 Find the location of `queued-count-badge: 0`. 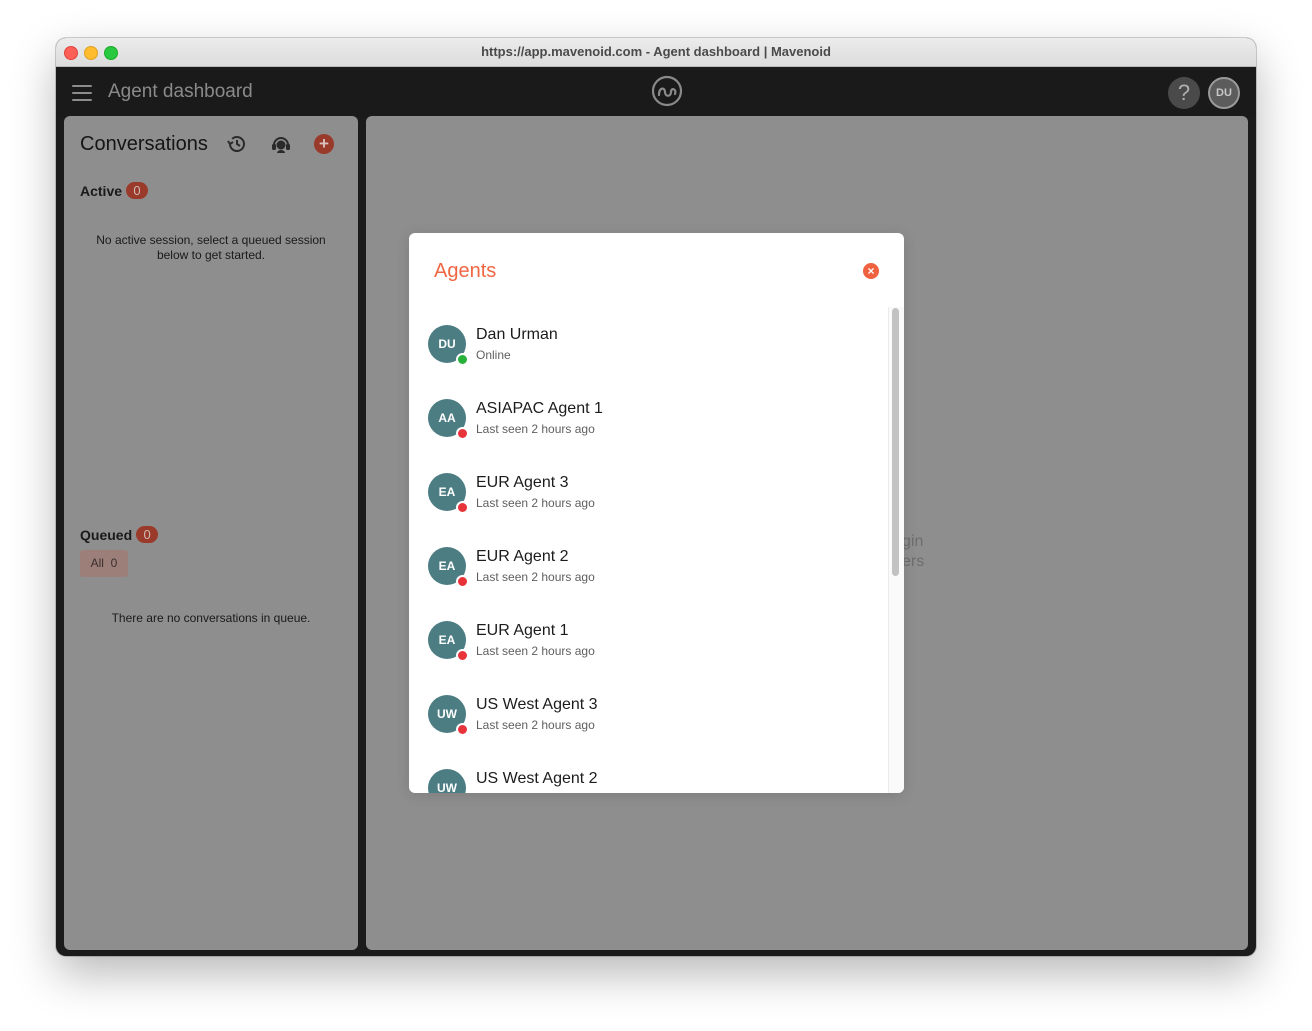

queued-count-badge: 0 is located at coordinates (147, 534).